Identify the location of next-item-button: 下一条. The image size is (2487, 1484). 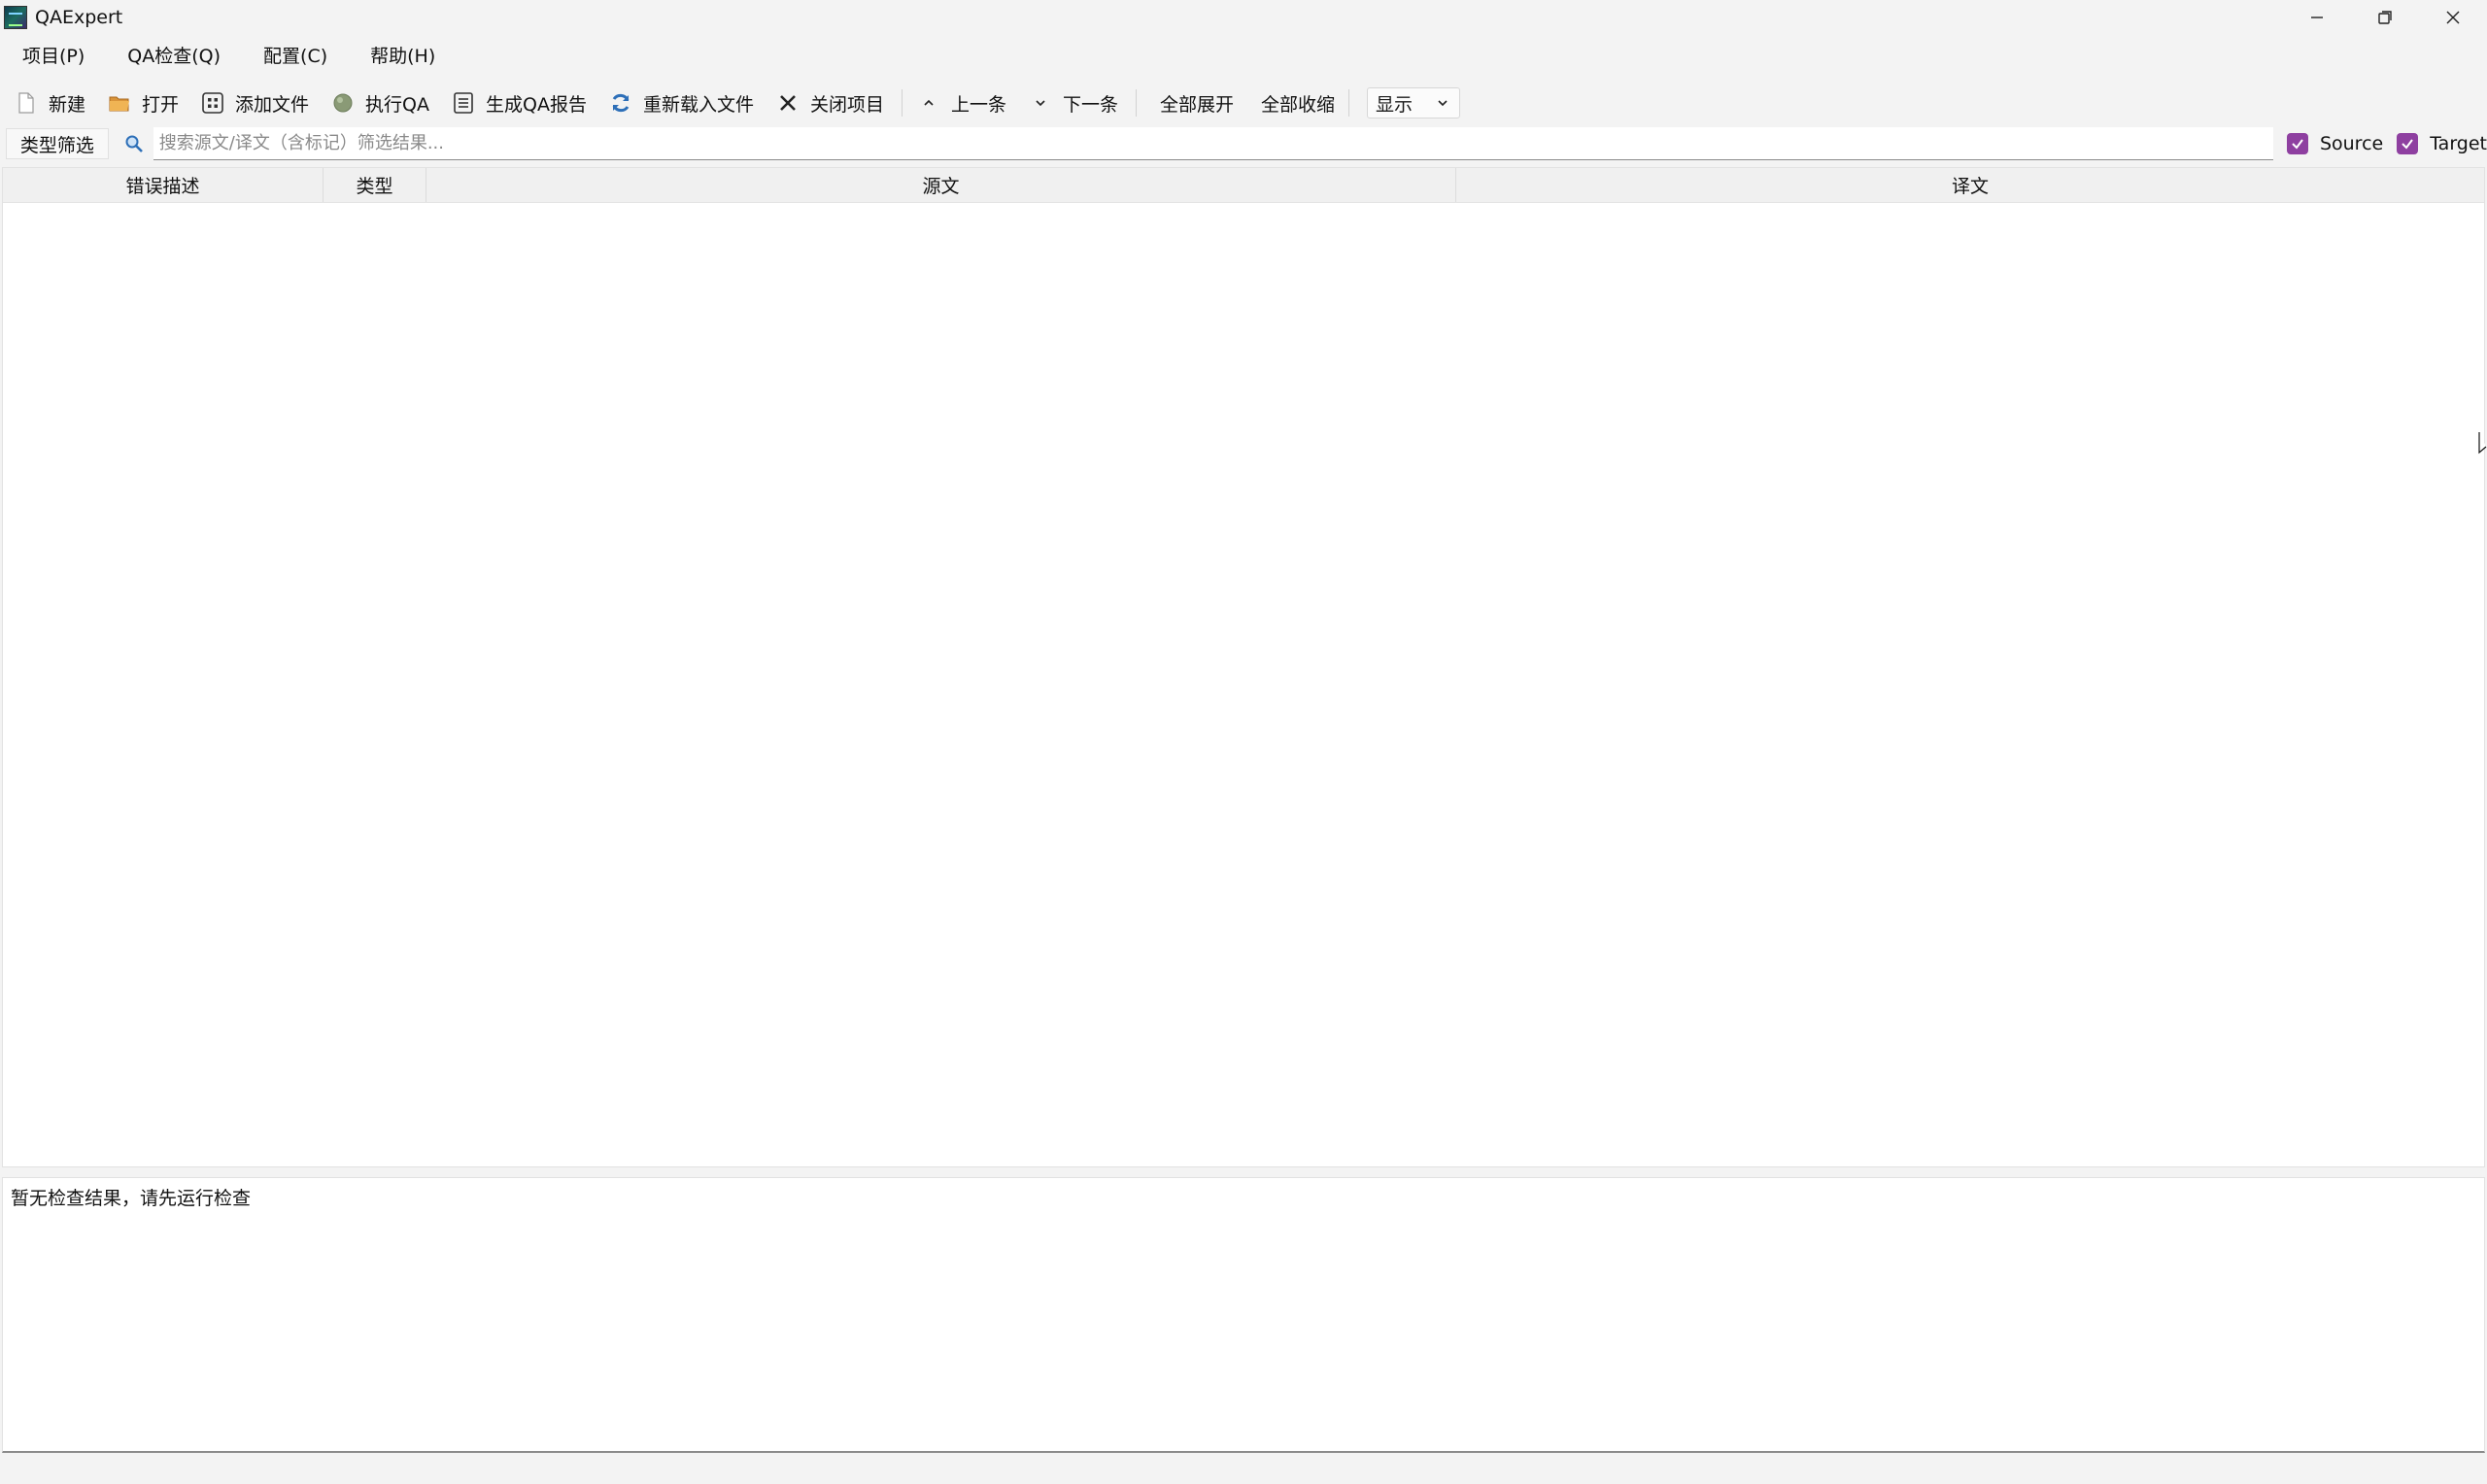
(1074, 102).